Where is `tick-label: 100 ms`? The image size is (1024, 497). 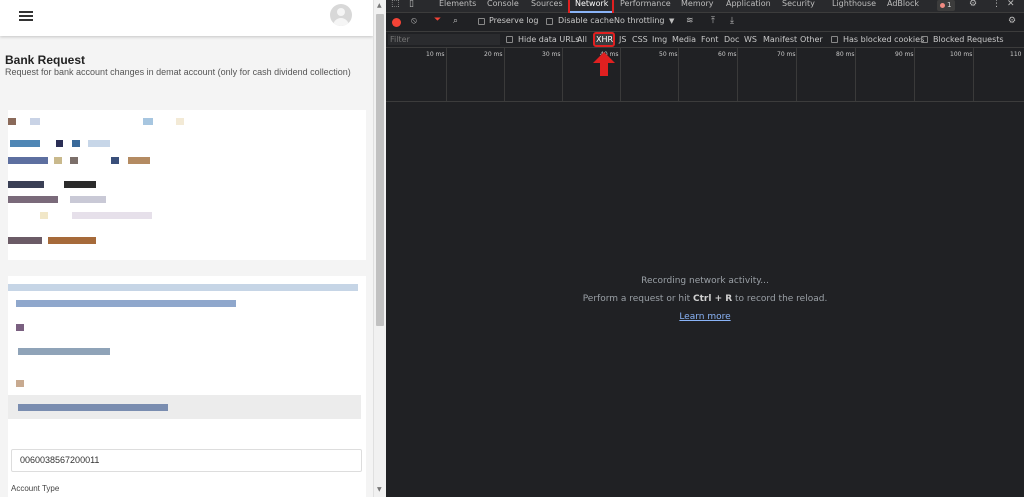 tick-label: 100 ms is located at coordinates (961, 54).